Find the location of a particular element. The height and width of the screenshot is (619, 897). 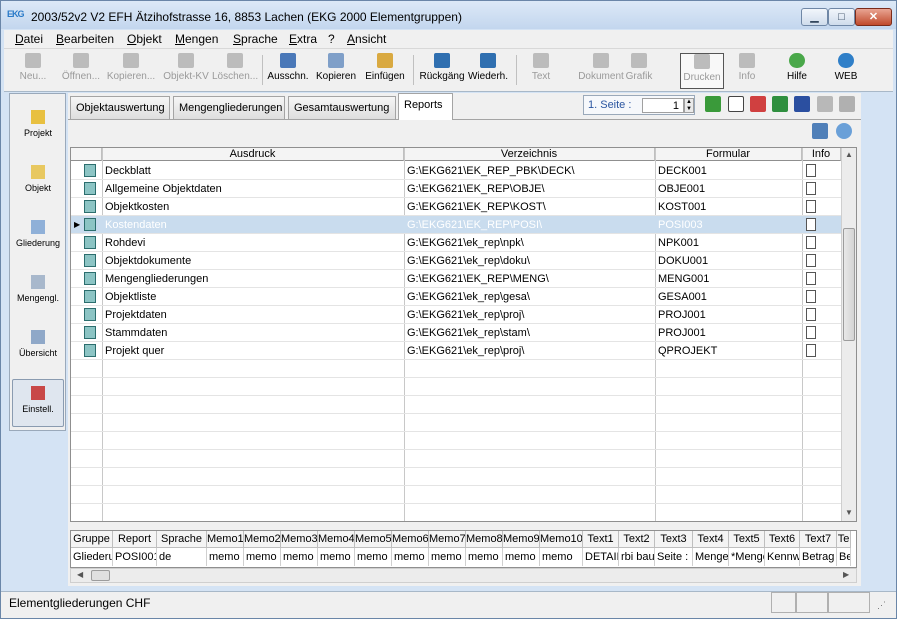

header-formular: Formular is located at coordinates (728, 154).